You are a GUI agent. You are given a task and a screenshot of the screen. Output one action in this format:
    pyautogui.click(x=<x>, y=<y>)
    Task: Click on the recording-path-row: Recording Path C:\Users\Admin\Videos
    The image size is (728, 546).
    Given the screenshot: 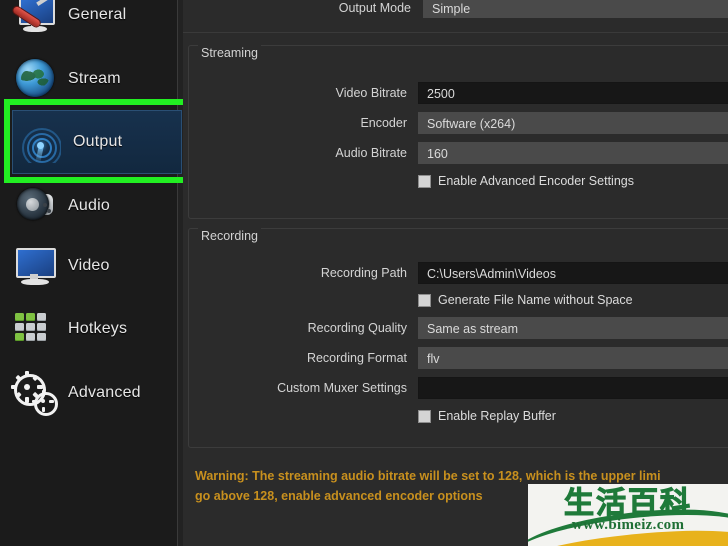 What is the action you would take?
    pyautogui.click(x=458, y=273)
    